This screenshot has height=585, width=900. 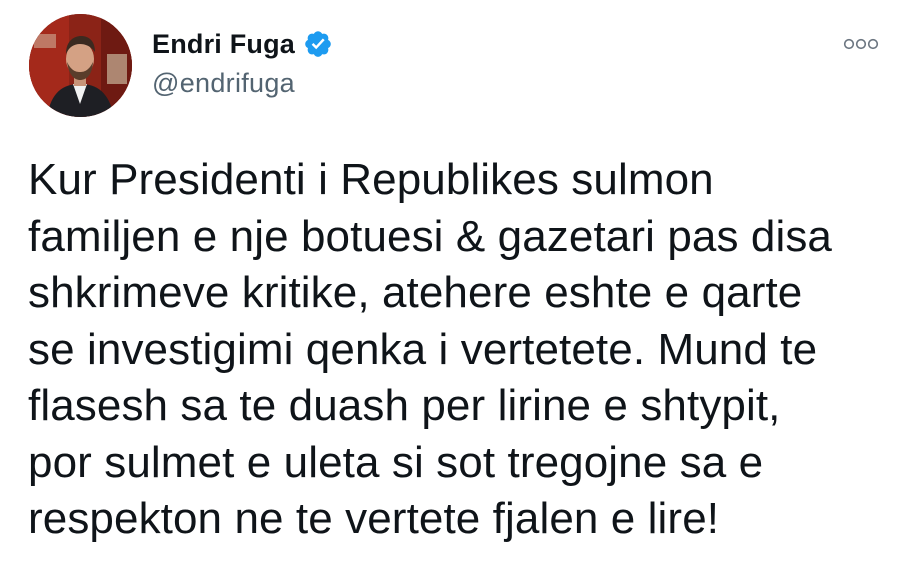 I want to click on more-options-button, so click(x=861, y=44).